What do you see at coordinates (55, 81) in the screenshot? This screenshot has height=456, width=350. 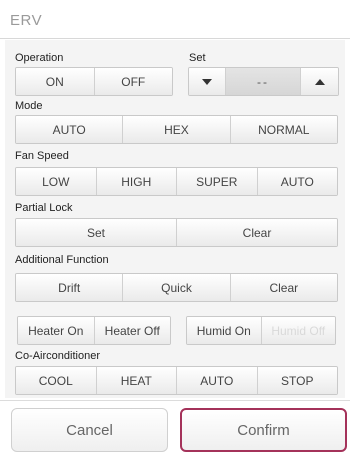 I see `operation-on-button: ON` at bounding box center [55, 81].